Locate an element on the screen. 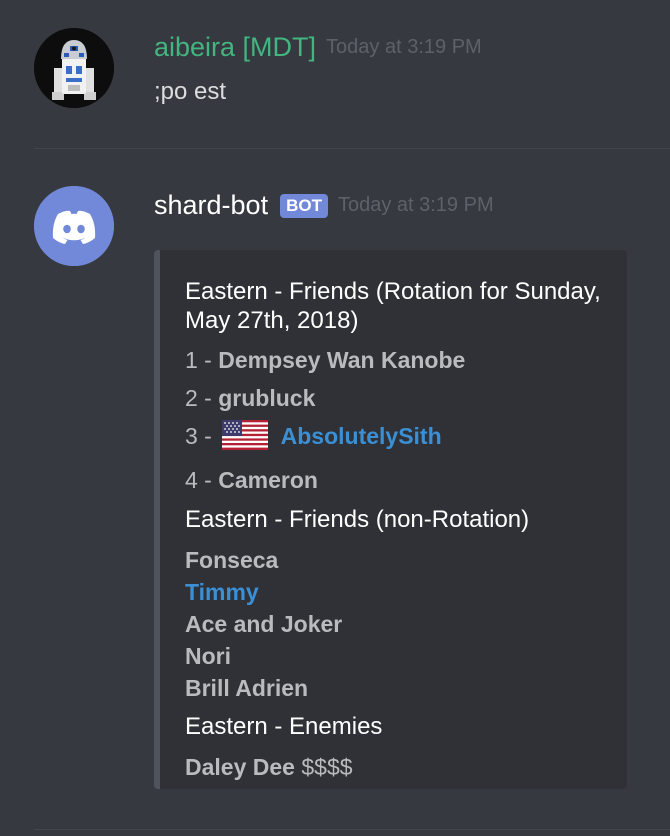 This screenshot has height=836, width=670. message-header: shard-bot BOT Today at 3:19 PM is located at coordinates (324, 205).